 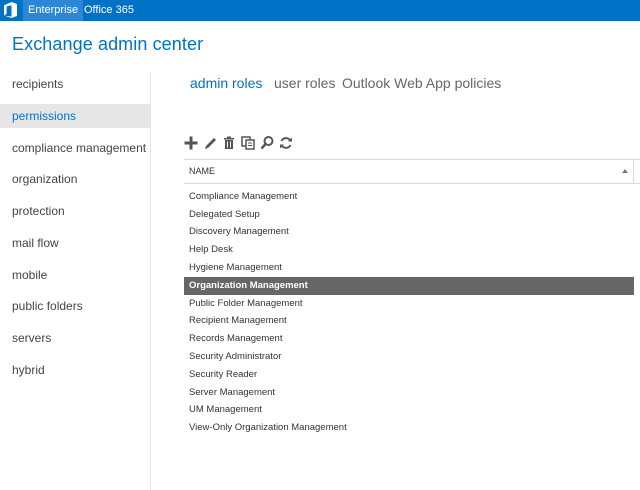 I want to click on nav-item-servers: servers, so click(x=75, y=338).